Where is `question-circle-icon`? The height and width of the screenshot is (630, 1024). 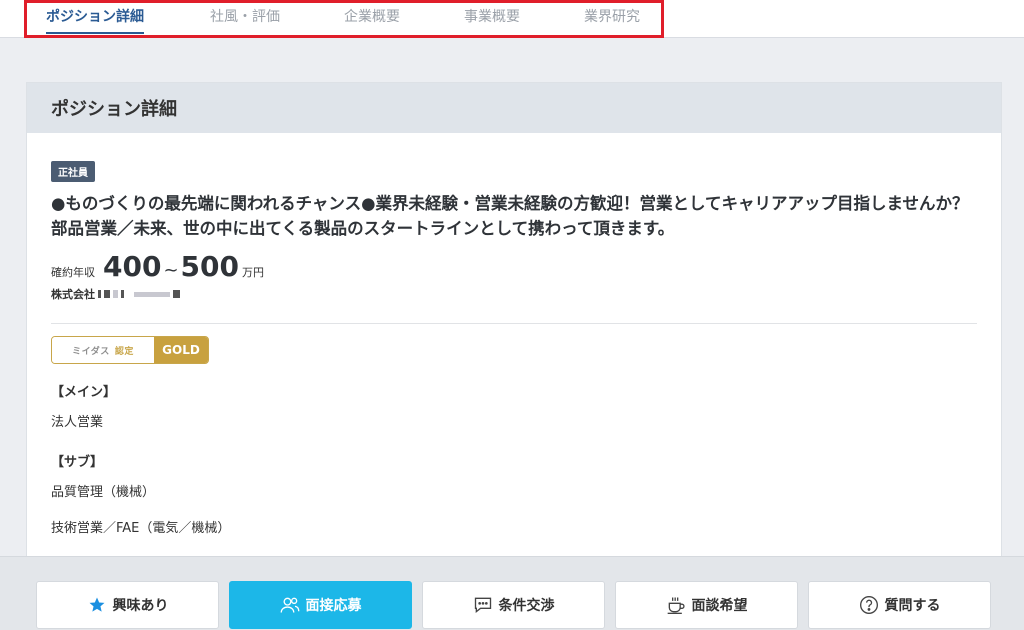 question-circle-icon is located at coordinates (869, 605).